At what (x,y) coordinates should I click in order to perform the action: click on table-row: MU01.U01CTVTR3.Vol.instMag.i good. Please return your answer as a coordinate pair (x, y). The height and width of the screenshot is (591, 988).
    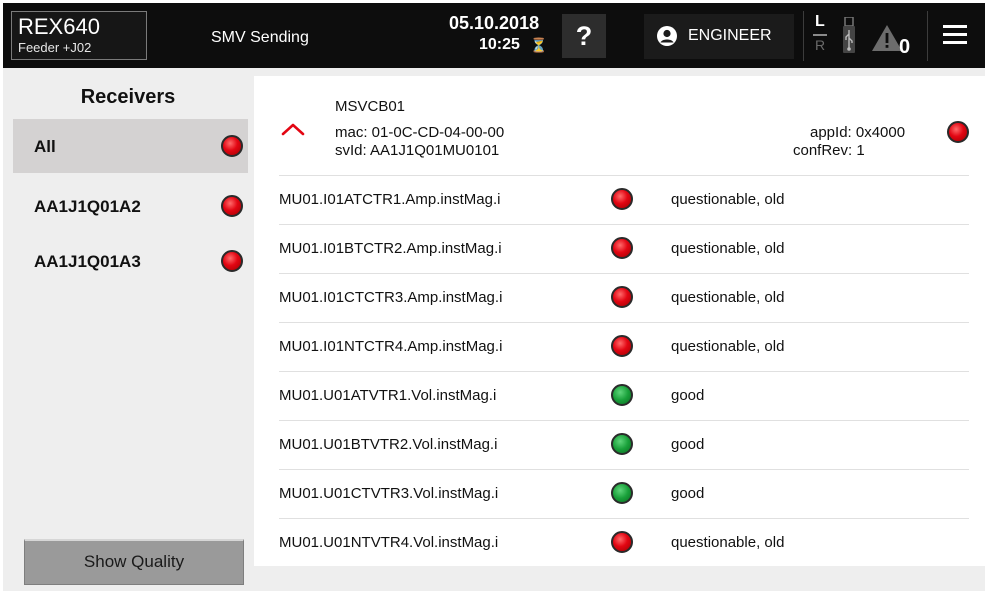
    Looking at the image, I should click on (624, 493).